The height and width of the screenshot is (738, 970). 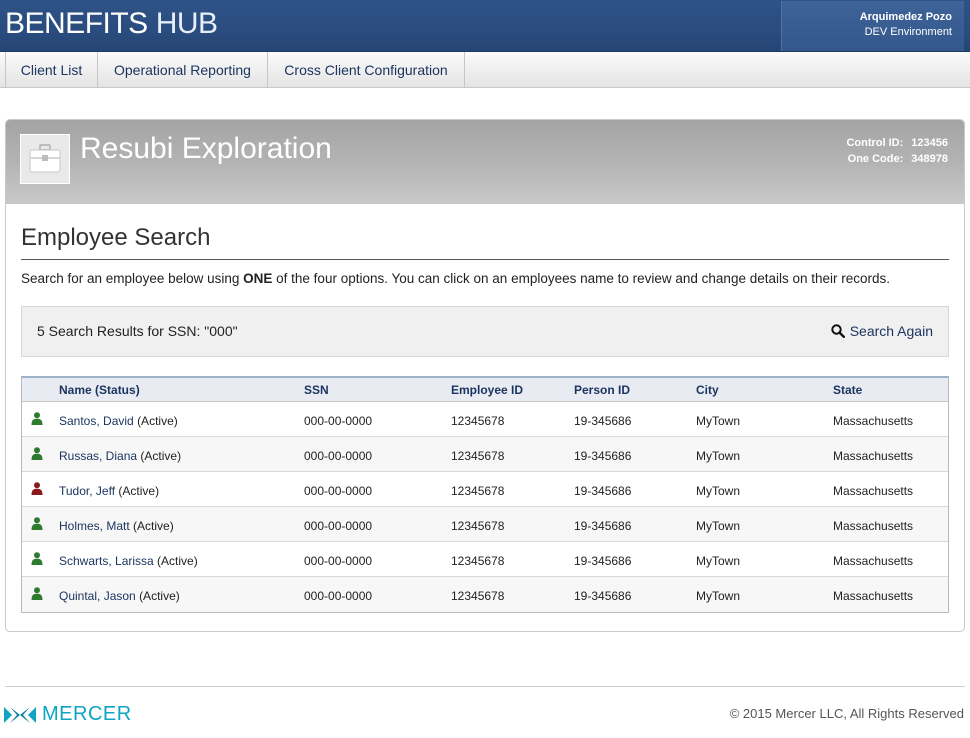 What do you see at coordinates (20, 714) in the screenshot?
I see `mercer-logo-icon` at bounding box center [20, 714].